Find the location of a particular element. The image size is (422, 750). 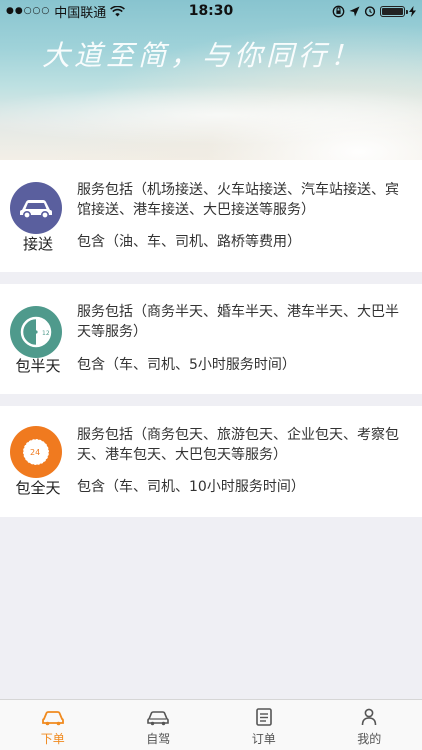

service-description: 服务包括（机场接送、火车站接送、汽车站接送、宾馆接送、港车接送、大巴接送等服务） is located at coordinates (238, 200).